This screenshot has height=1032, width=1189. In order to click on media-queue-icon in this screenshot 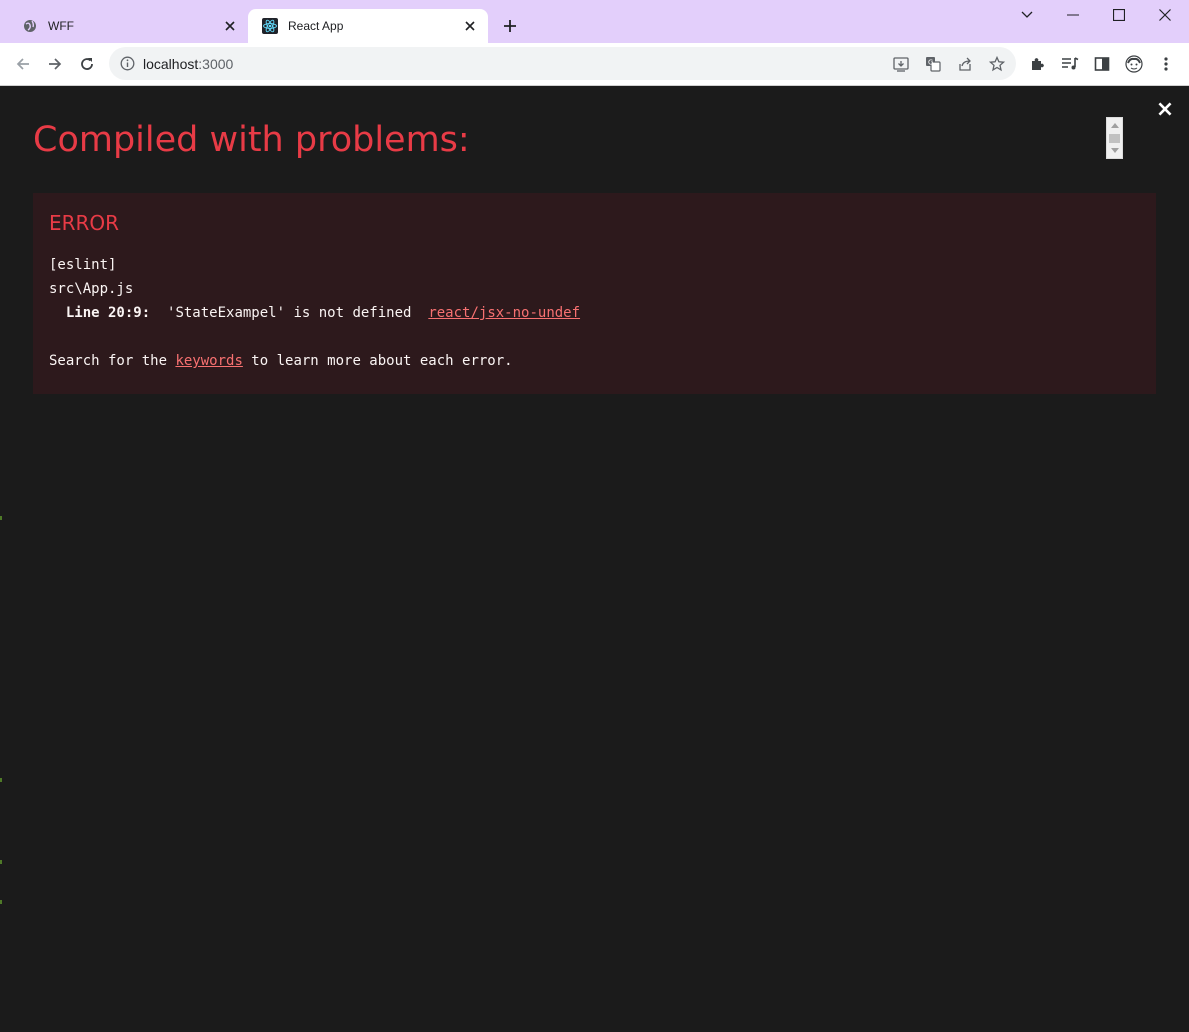, I will do `click(1070, 64)`.